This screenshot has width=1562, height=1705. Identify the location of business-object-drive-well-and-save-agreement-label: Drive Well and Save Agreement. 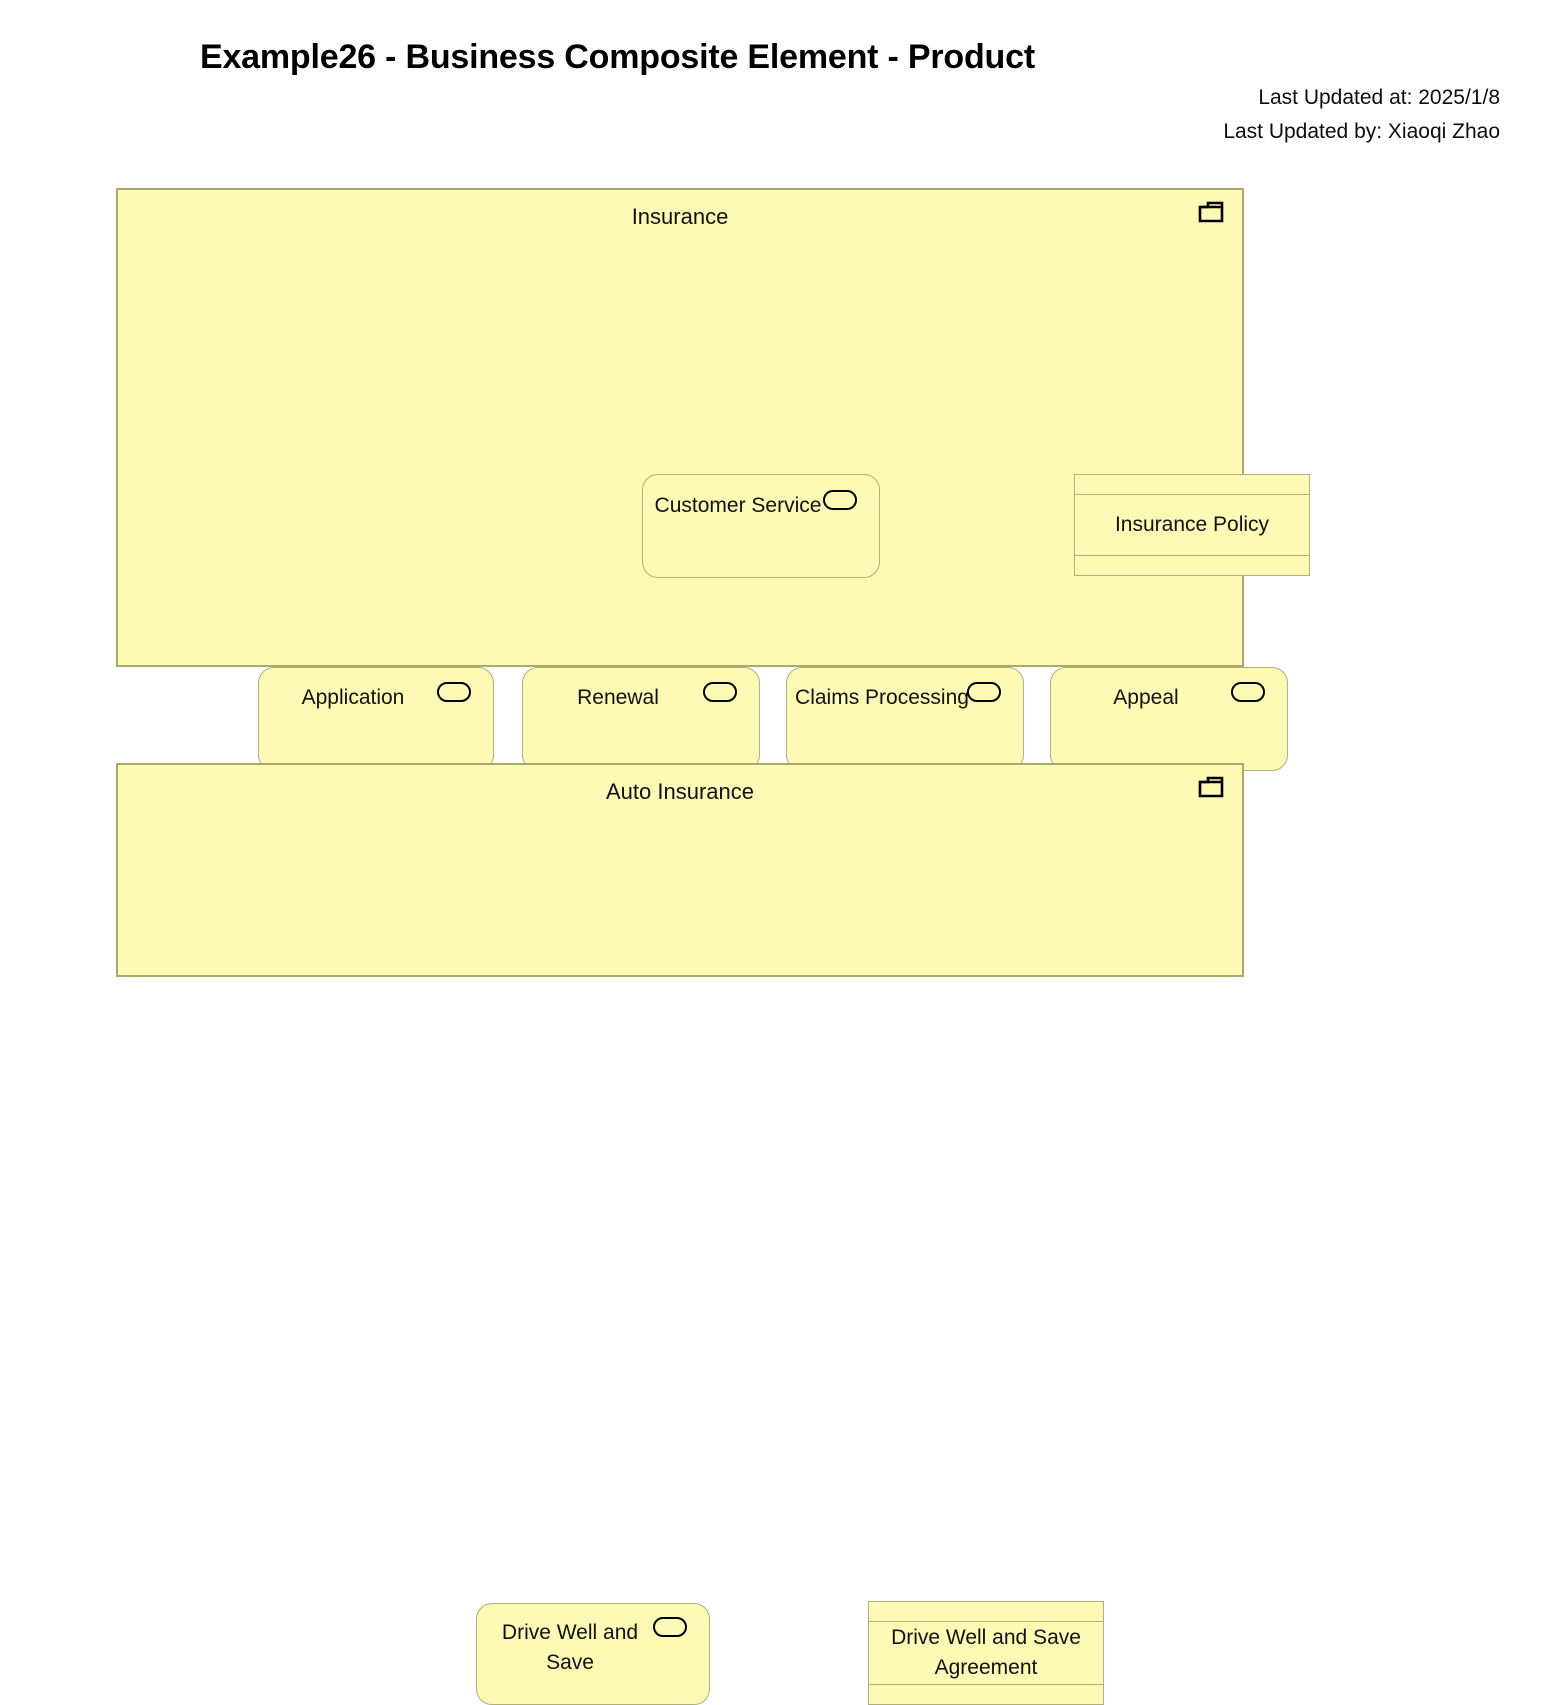
(986, 1652).